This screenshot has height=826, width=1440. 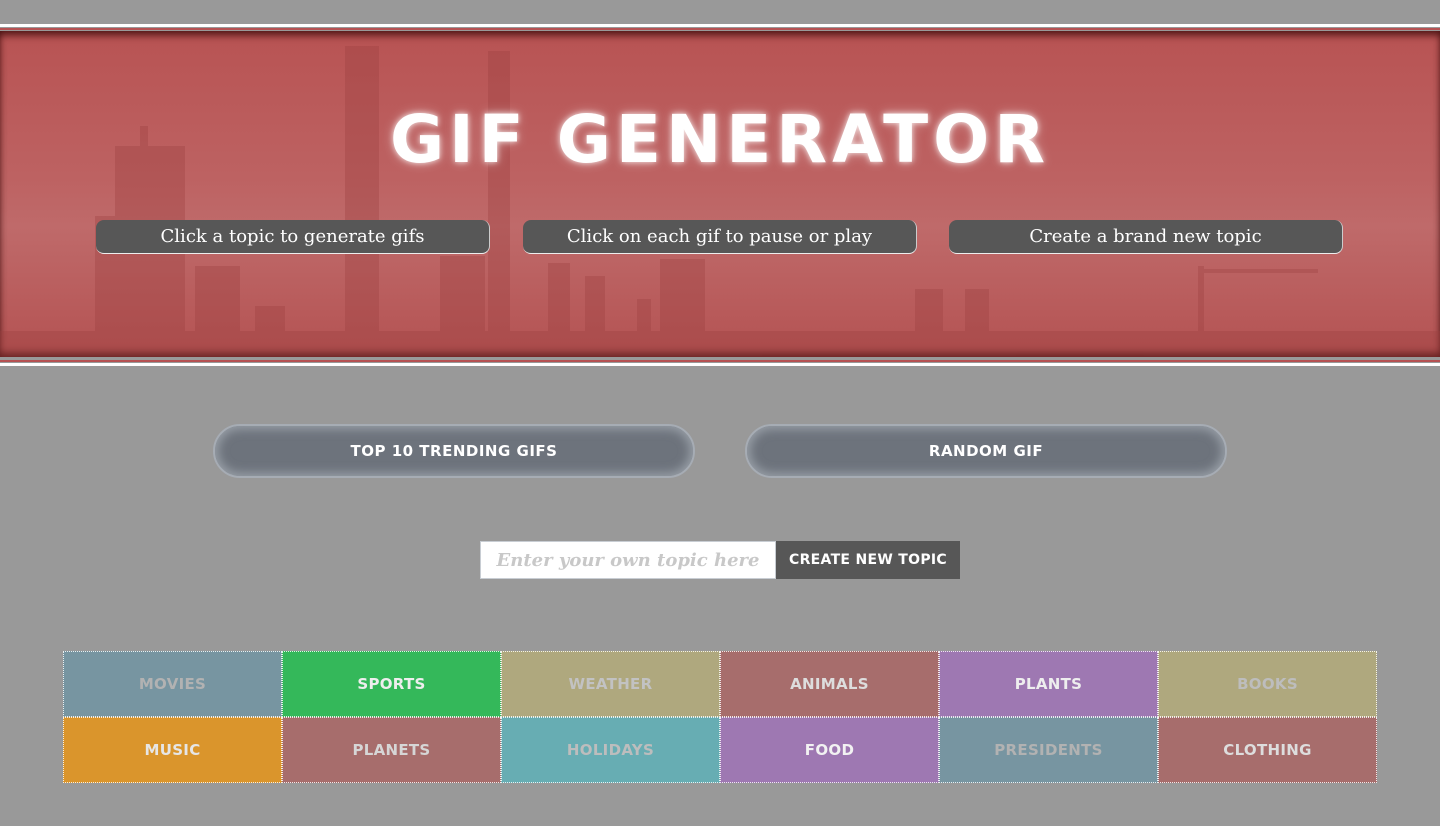 What do you see at coordinates (628, 560) in the screenshot?
I see `topic-input` at bounding box center [628, 560].